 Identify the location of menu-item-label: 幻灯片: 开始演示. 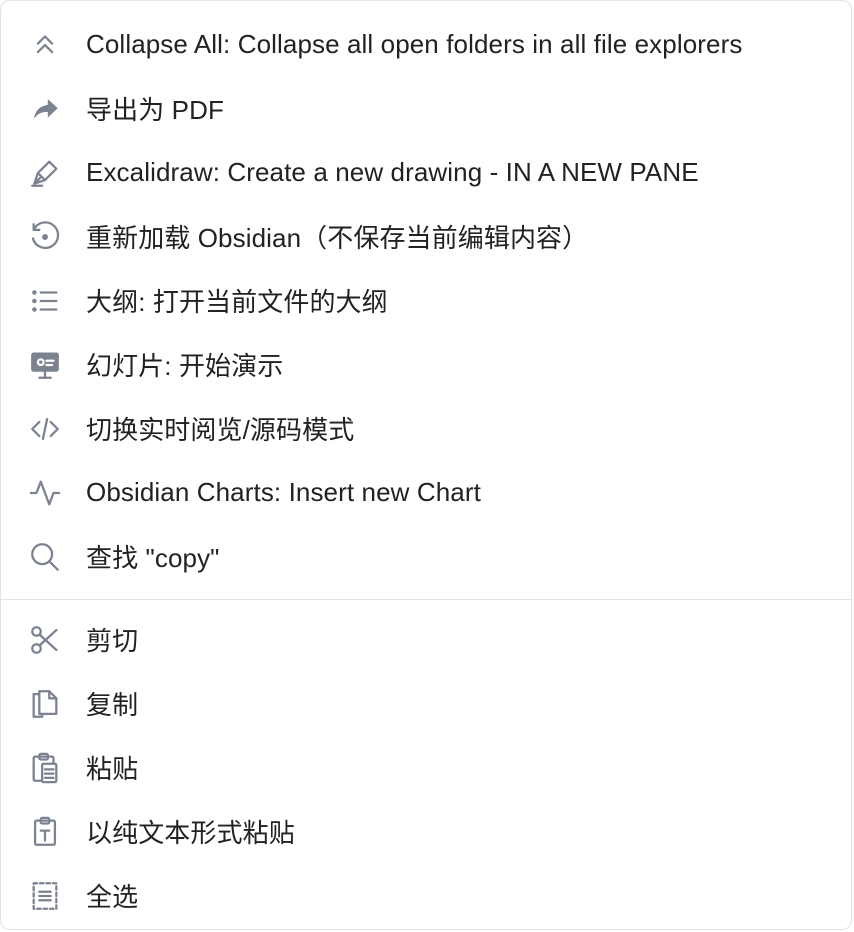
(185, 365).